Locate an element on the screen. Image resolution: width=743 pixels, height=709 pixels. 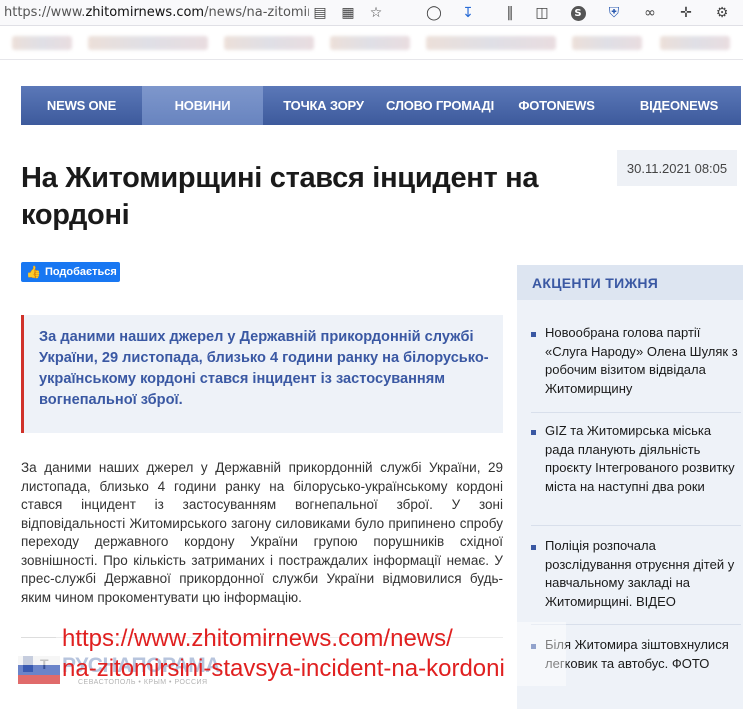
nav-tochka-zoru: ТОЧКА ЗОРУ is located at coordinates (323, 105).